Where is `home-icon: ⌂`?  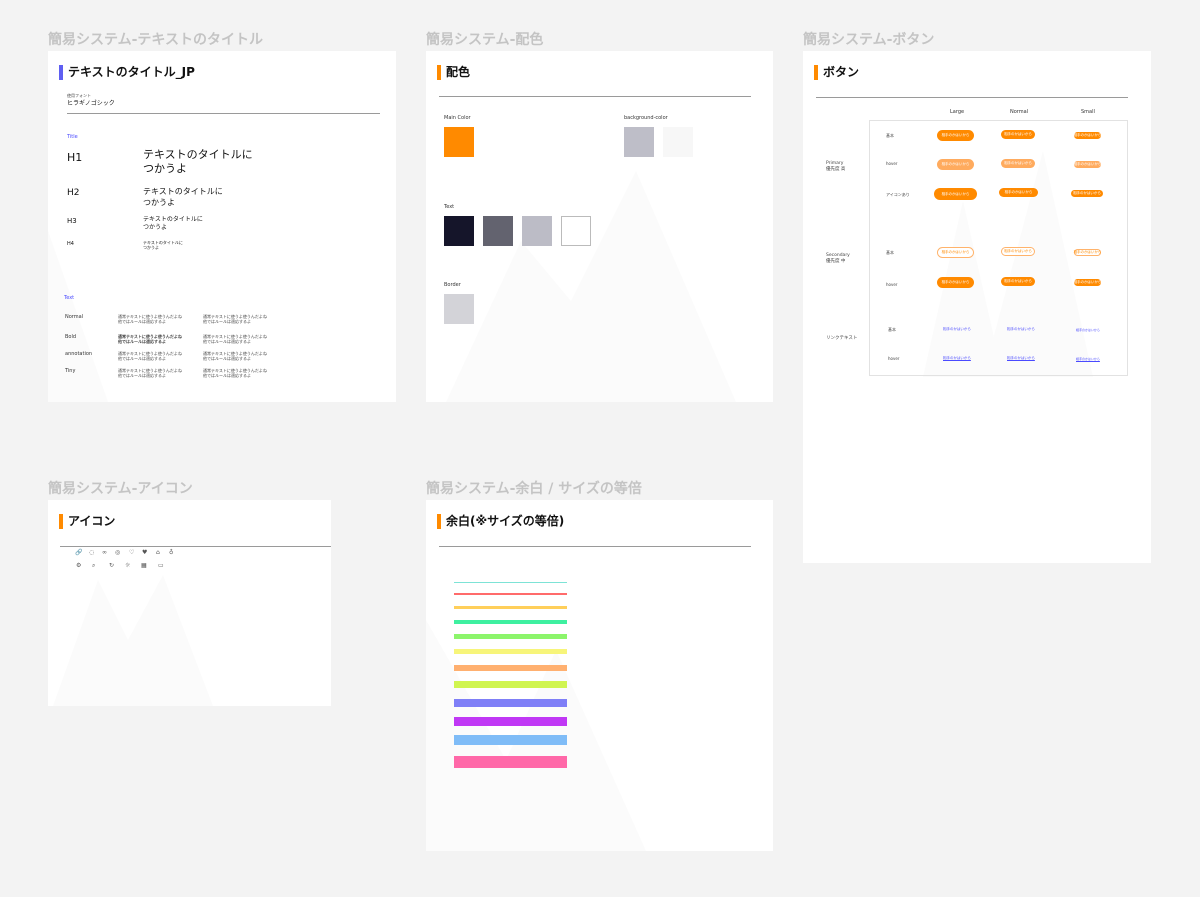 home-icon: ⌂ is located at coordinates (158, 552).